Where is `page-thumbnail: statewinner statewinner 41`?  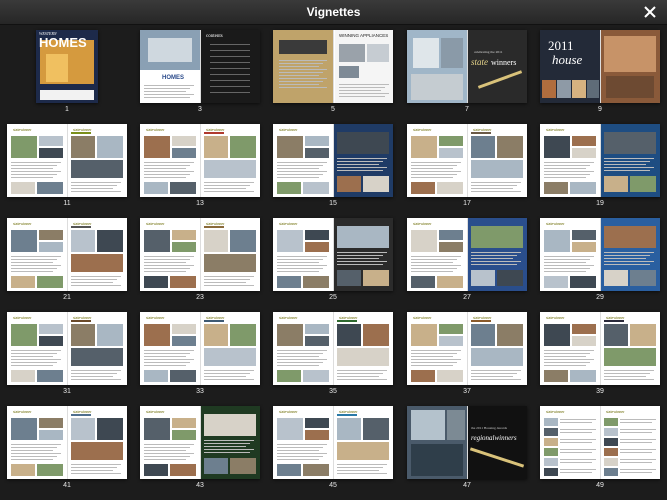
page-thumbnail: statewinner statewinner 41 is located at coordinates (67, 449).